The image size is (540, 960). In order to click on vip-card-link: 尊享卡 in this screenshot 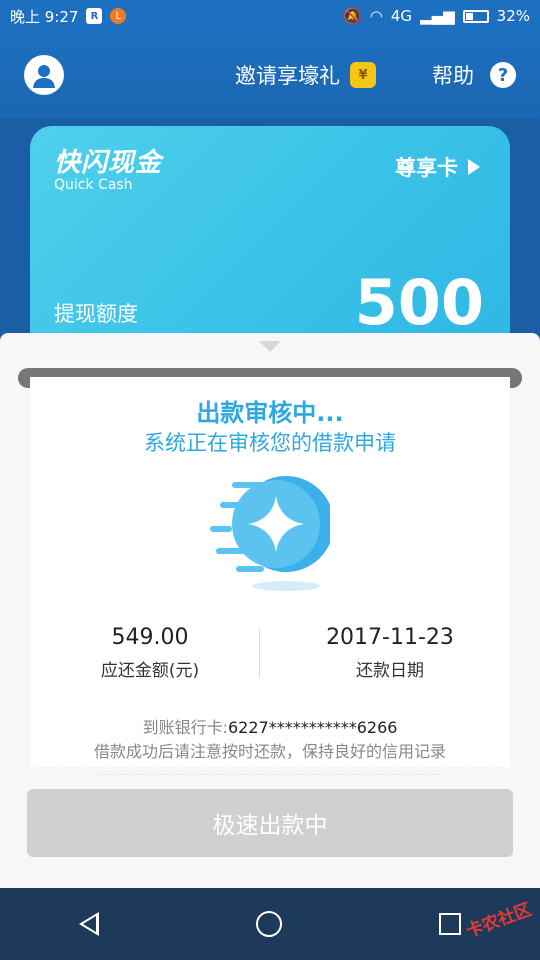, I will do `click(437, 167)`.